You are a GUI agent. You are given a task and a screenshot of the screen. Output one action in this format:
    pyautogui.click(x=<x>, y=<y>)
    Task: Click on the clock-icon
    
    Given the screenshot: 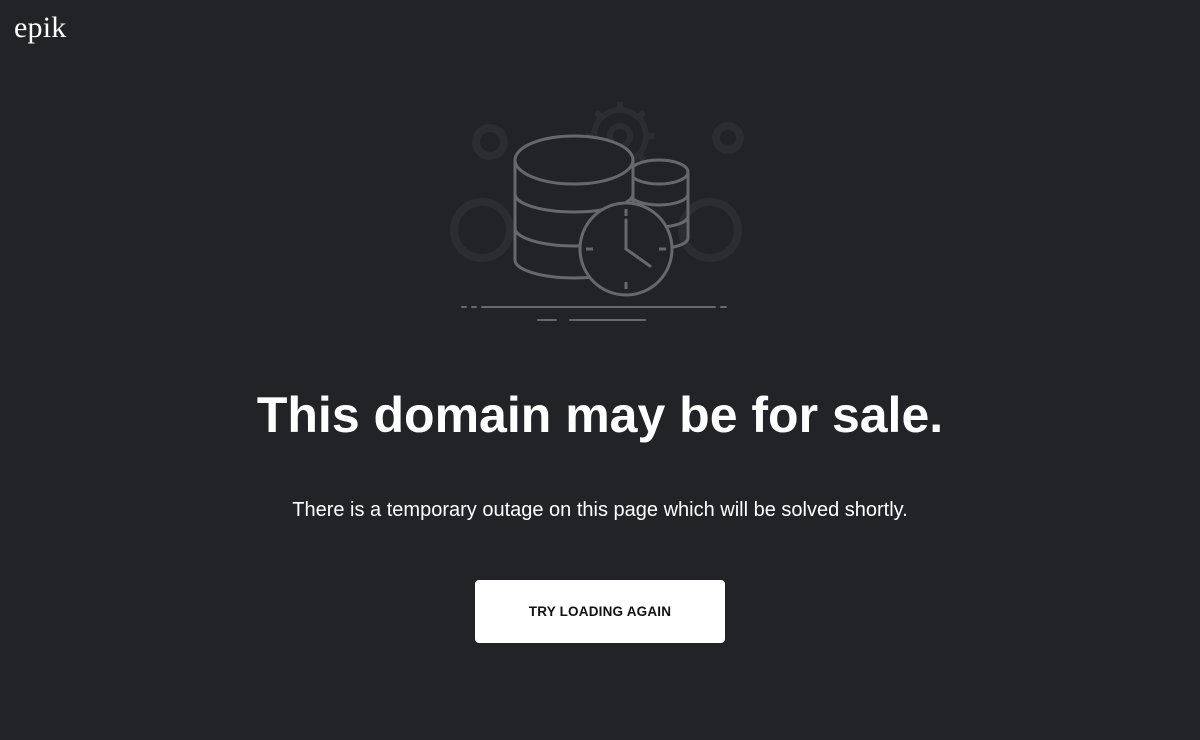 What is the action you would take?
    pyautogui.click(x=626, y=249)
    